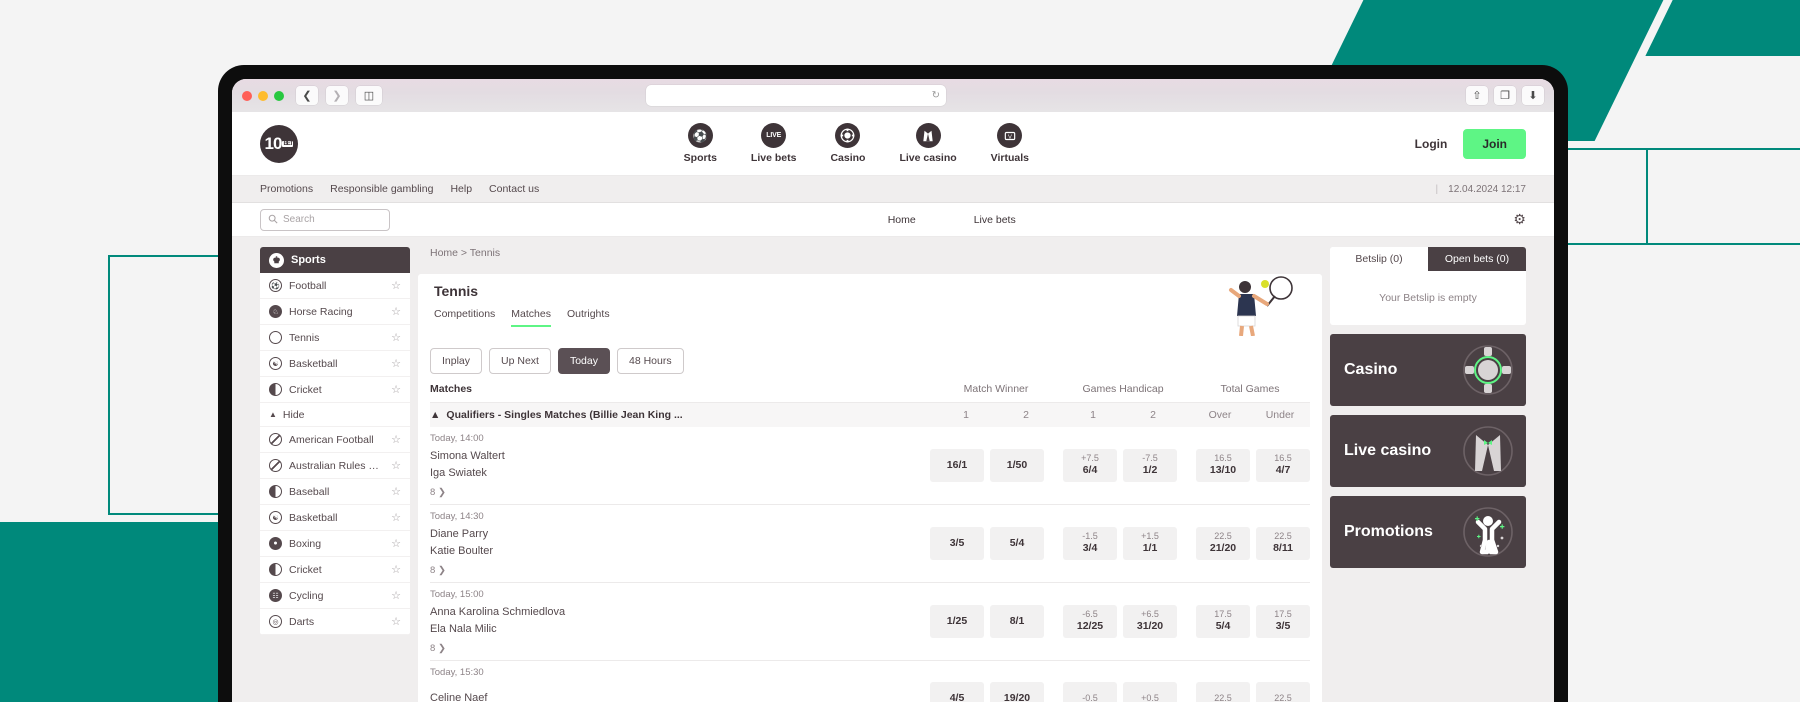 Image resolution: width=1800 pixels, height=702 pixels. What do you see at coordinates (464, 317) in the screenshot?
I see `tab-competitions: Competitions` at bounding box center [464, 317].